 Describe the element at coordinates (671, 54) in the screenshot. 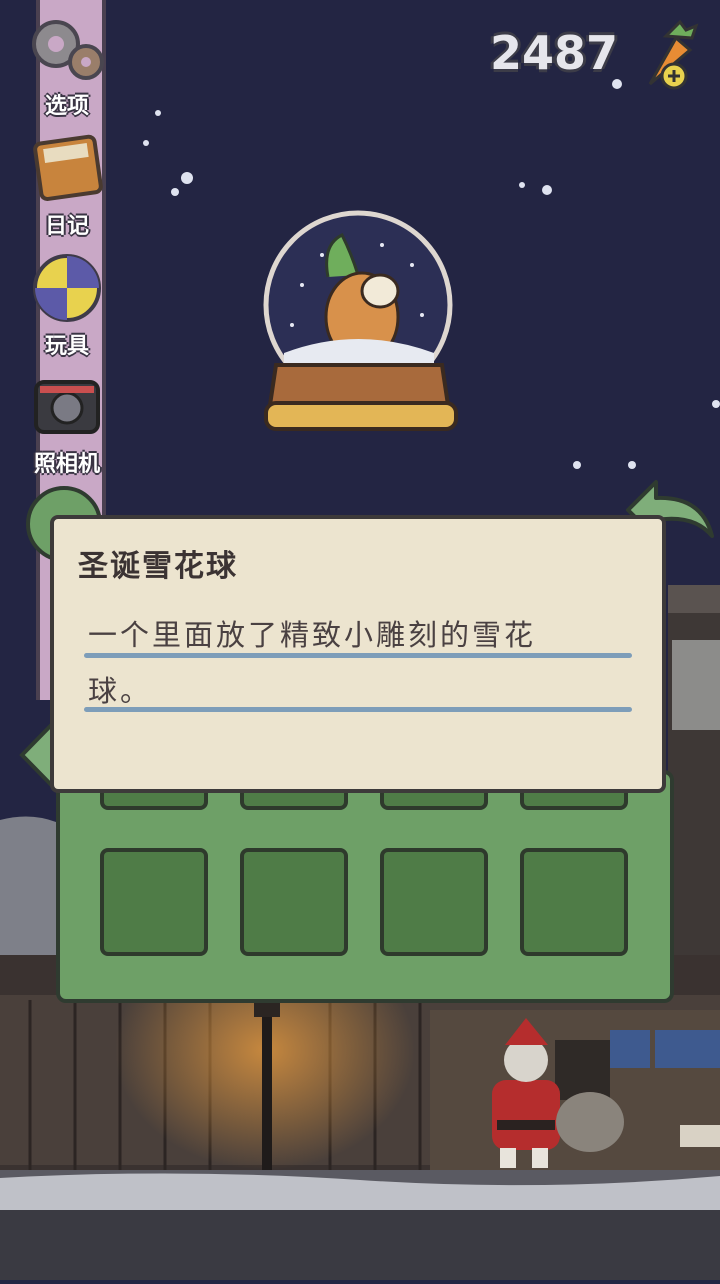

I see `carrot-icon` at that location.